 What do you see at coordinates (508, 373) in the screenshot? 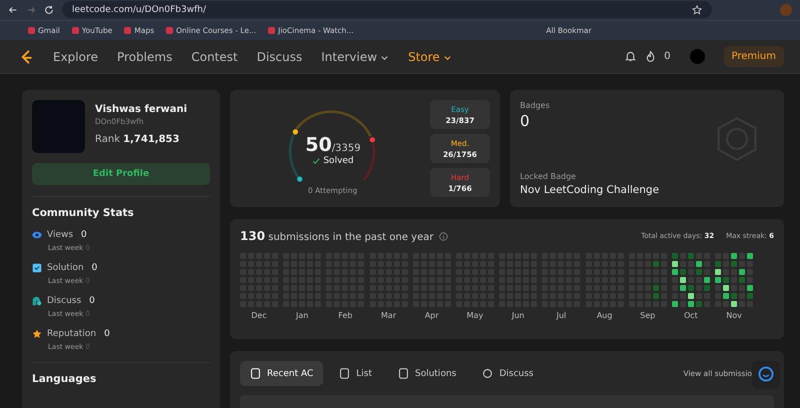
I see `tab: Discuss` at bounding box center [508, 373].